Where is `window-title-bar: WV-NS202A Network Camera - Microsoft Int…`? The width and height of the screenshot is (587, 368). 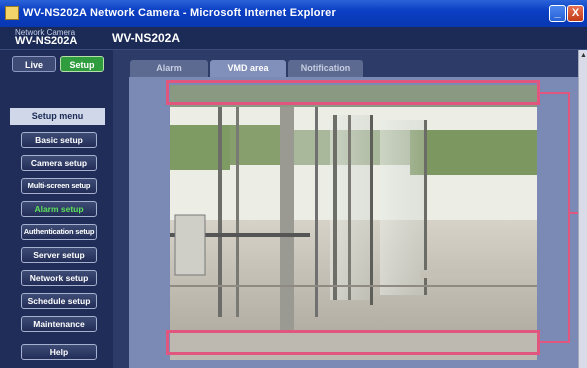
window-title-bar: WV-NS202A Network Camera - Microsoft Int… is located at coordinates (293, 13).